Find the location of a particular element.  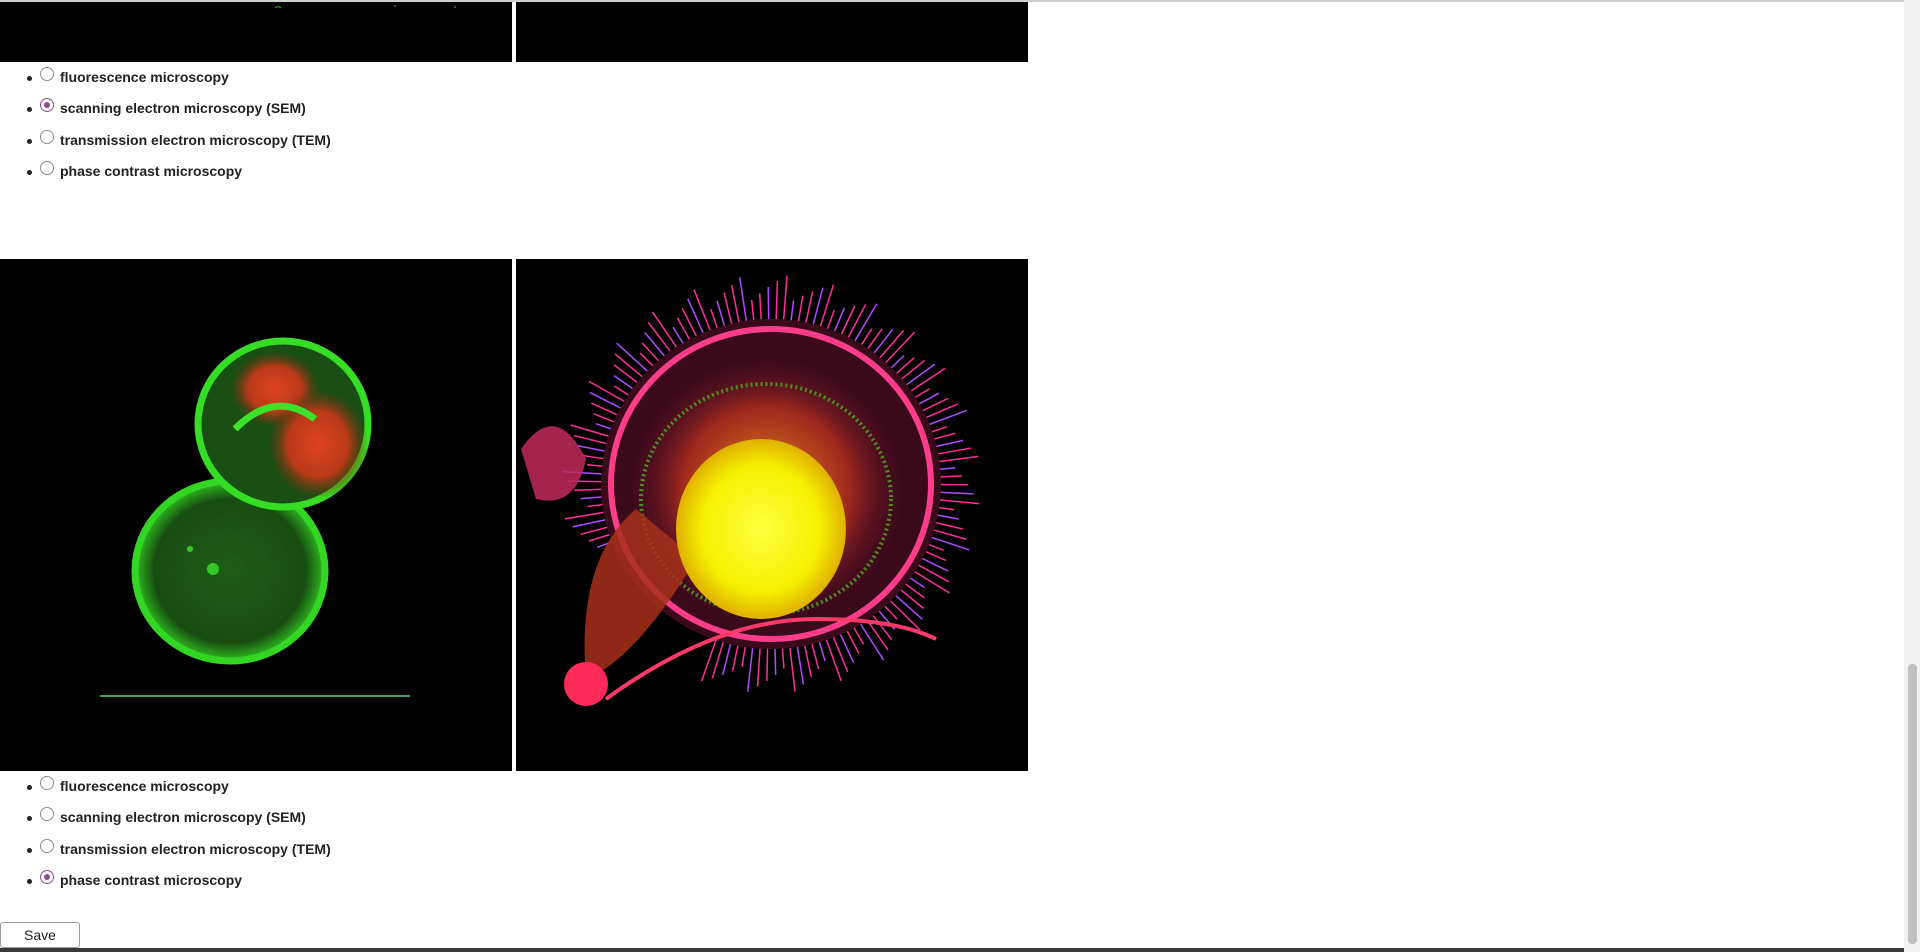

save-button: Save is located at coordinates (40, 935).